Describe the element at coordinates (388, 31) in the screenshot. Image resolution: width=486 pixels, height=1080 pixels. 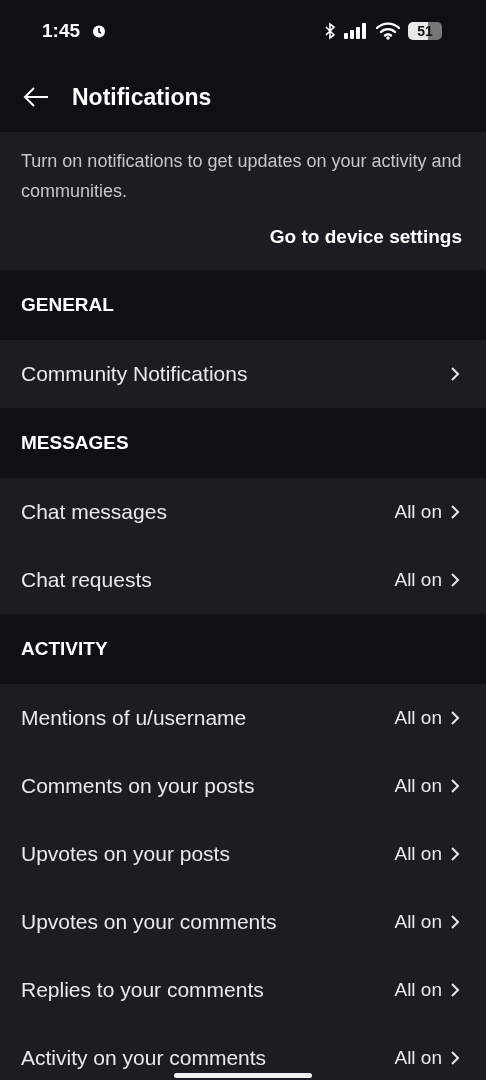
I see `wifi-icon` at that location.